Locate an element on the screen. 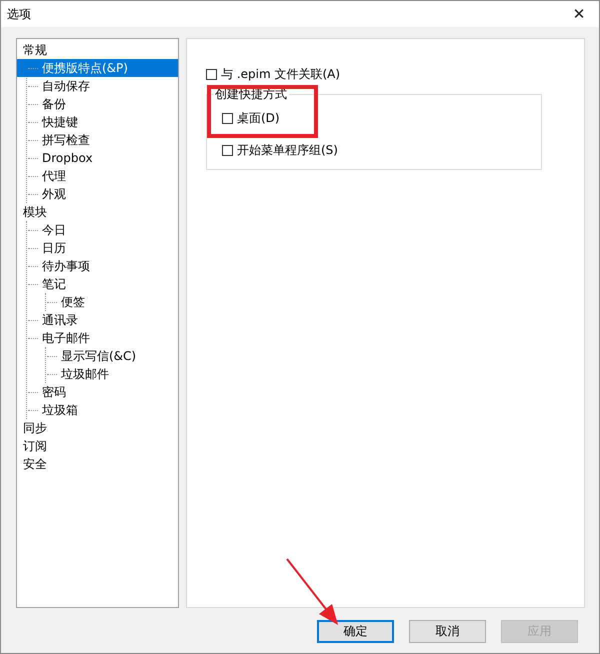  tree-item: 便携版特点(&P) is located at coordinates (97, 68).